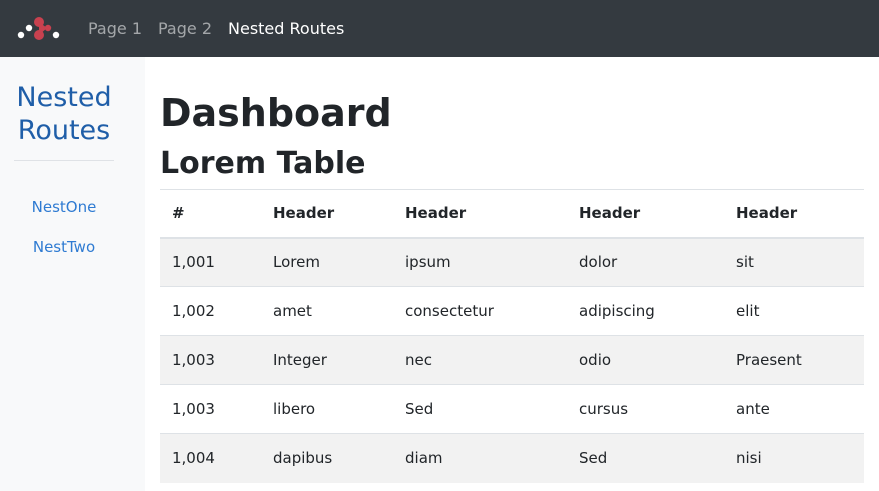  Describe the element at coordinates (745, 262) in the screenshot. I see `table-cell: sit` at that location.